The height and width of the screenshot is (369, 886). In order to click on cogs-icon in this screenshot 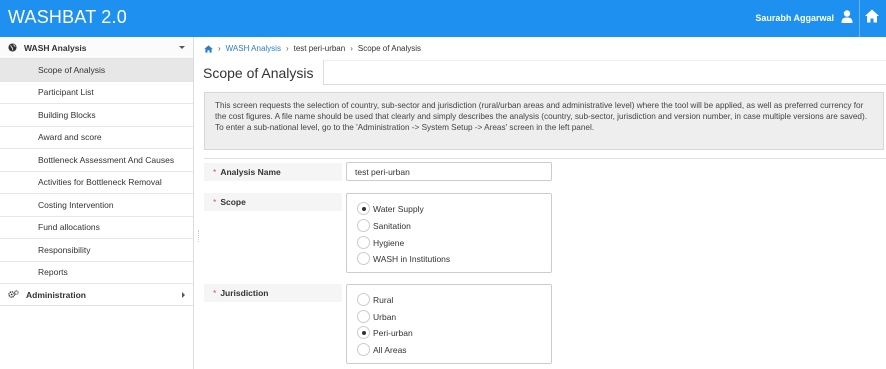, I will do `click(13, 294)`.